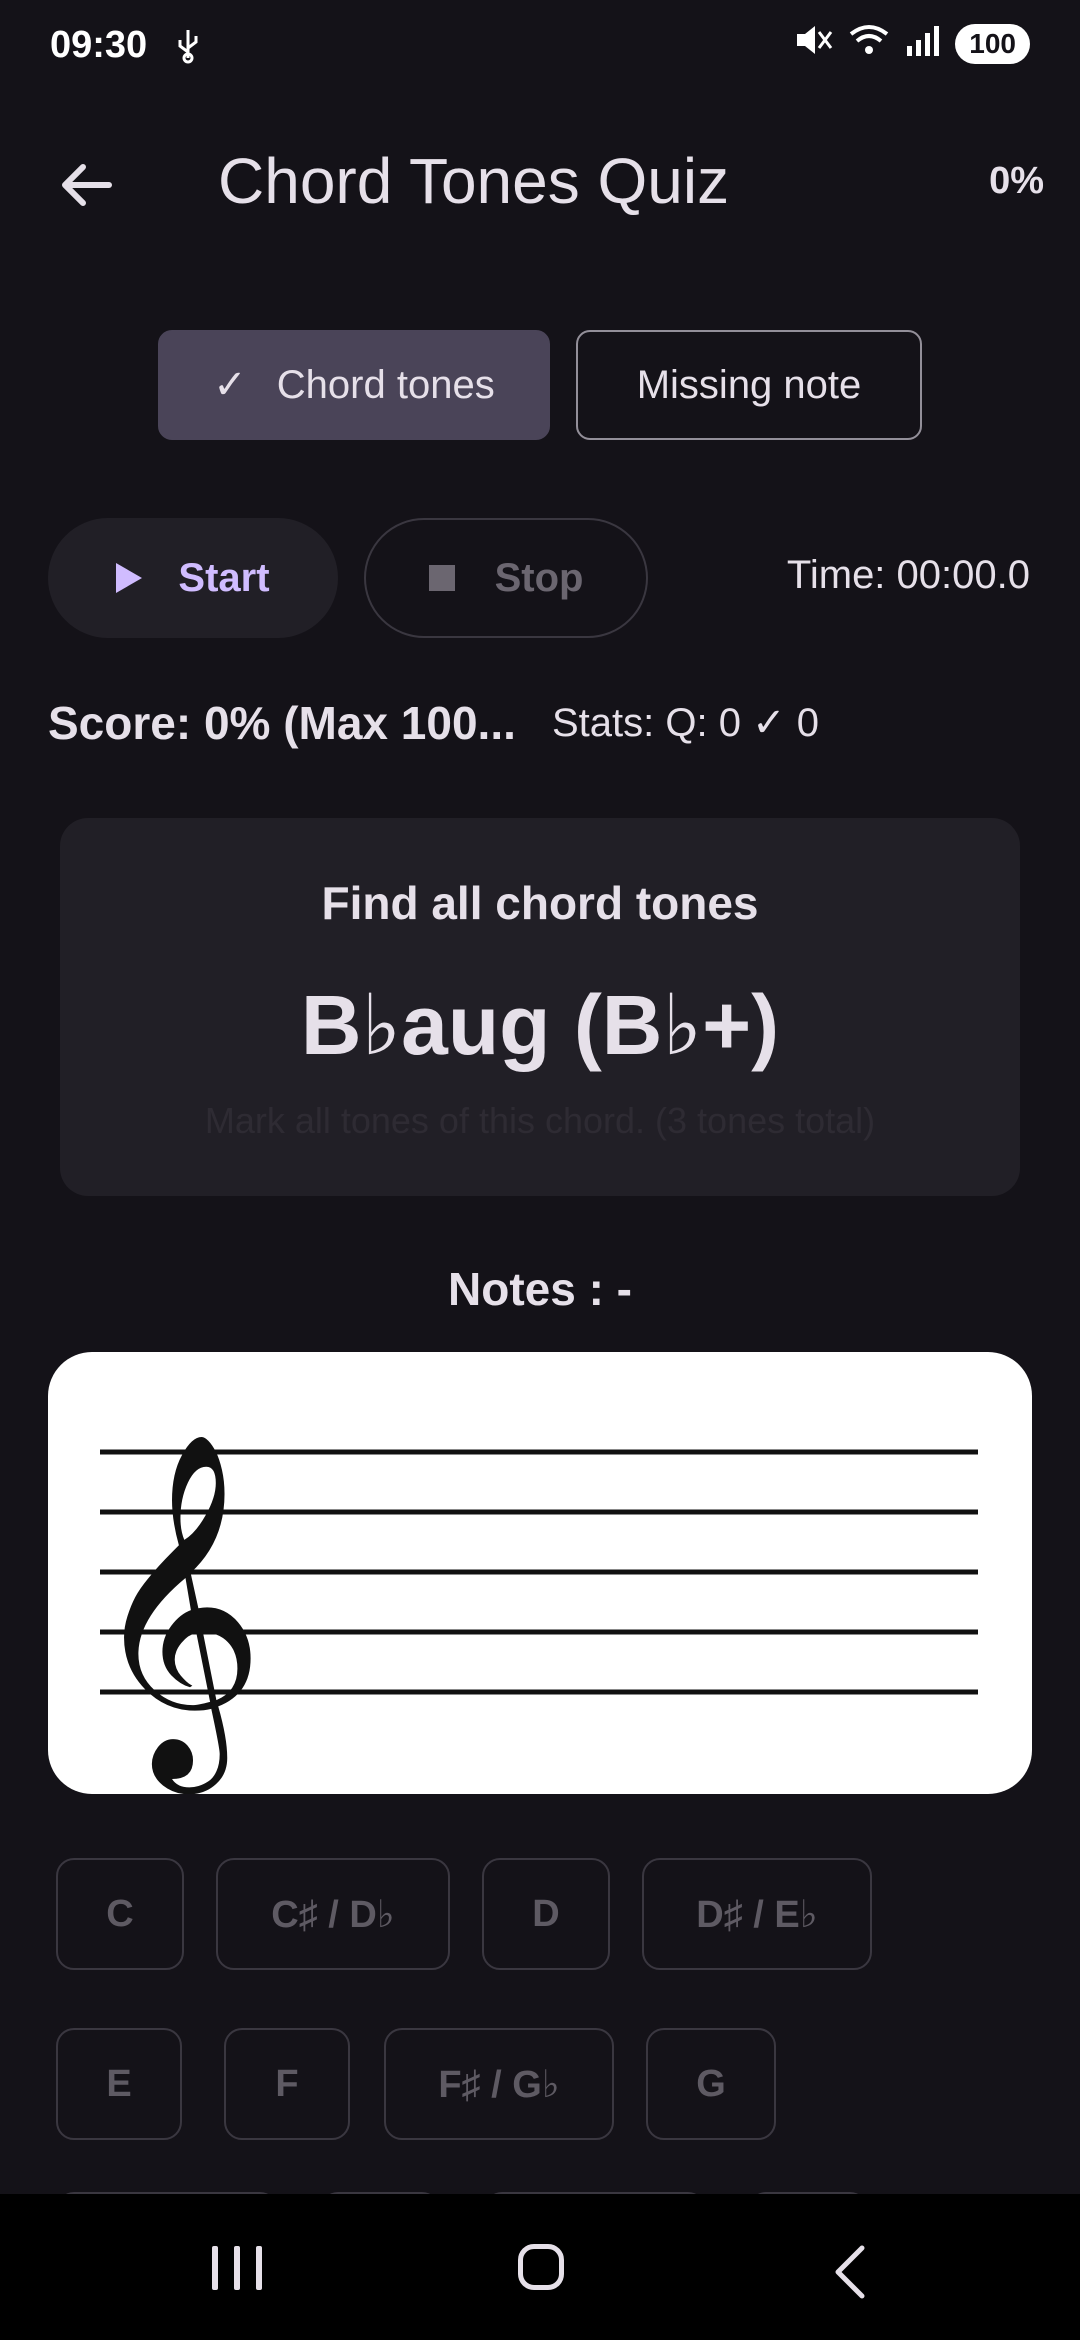  I want to click on page-title: Chord Tones Quiz, so click(474, 181).